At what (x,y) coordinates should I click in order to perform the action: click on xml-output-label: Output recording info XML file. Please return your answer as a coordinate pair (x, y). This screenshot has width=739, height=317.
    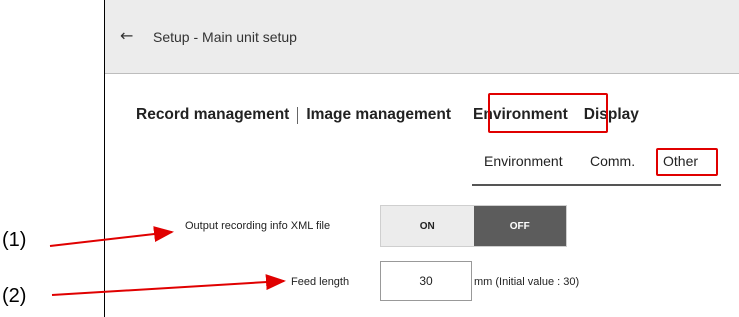
    Looking at the image, I should click on (258, 226).